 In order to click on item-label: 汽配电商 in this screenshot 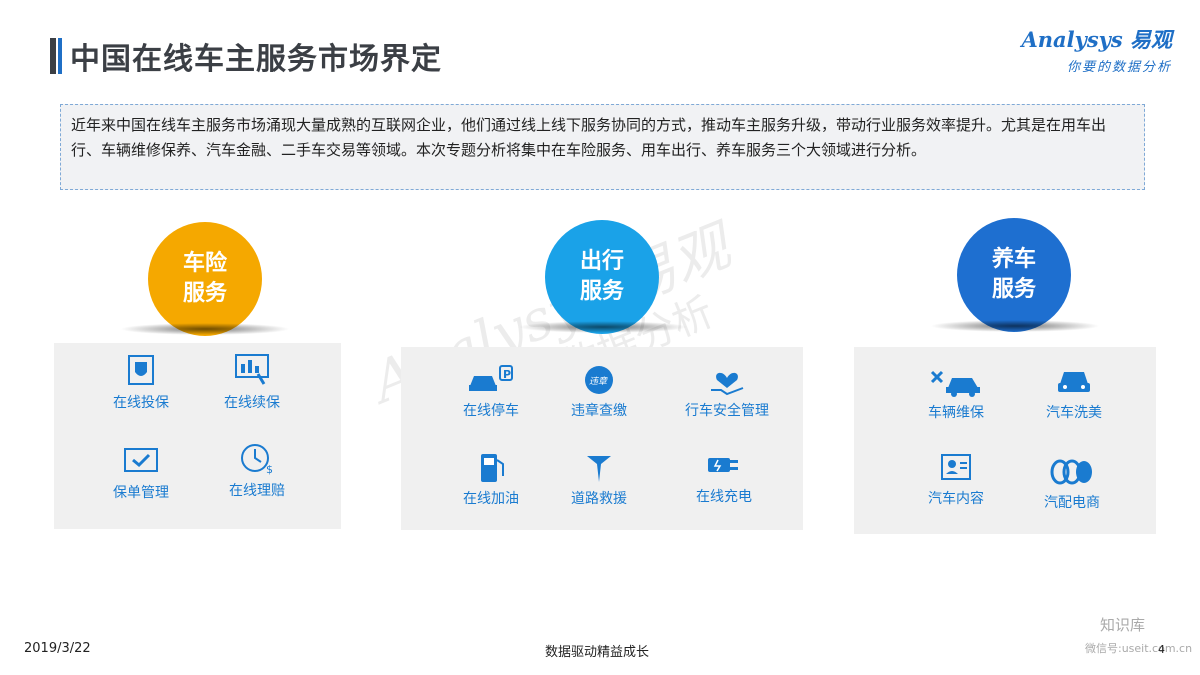, I will do `click(1072, 503)`.